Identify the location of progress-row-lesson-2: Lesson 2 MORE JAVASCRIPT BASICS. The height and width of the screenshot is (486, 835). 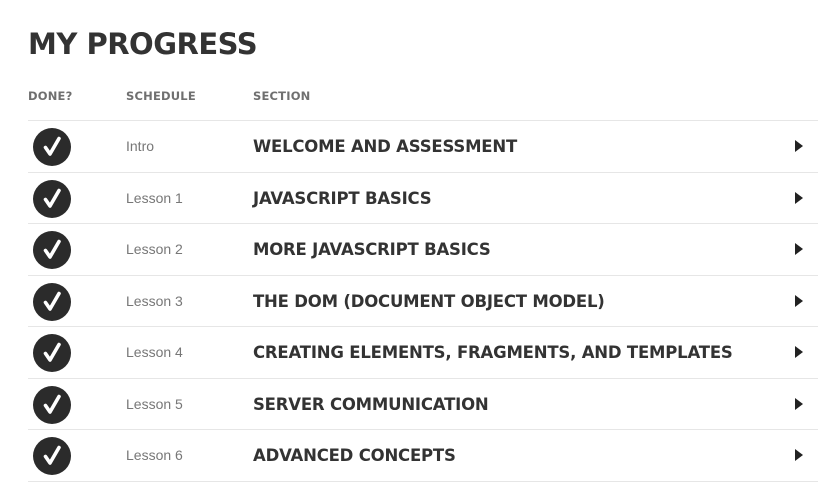
(423, 250).